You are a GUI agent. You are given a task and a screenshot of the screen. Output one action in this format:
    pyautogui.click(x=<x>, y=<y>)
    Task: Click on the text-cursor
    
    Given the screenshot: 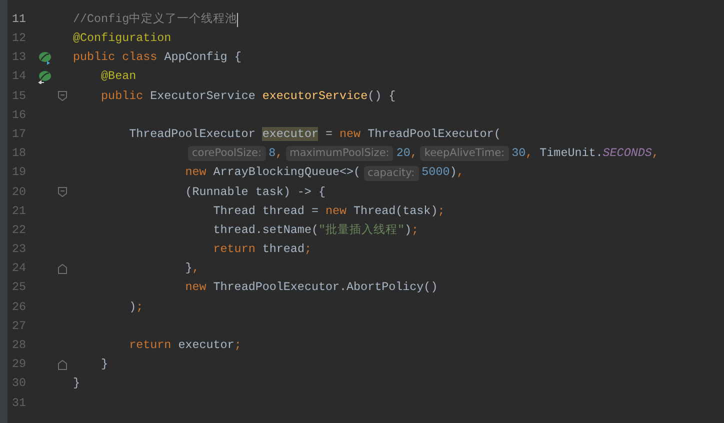 What is the action you would take?
    pyautogui.click(x=237, y=19)
    